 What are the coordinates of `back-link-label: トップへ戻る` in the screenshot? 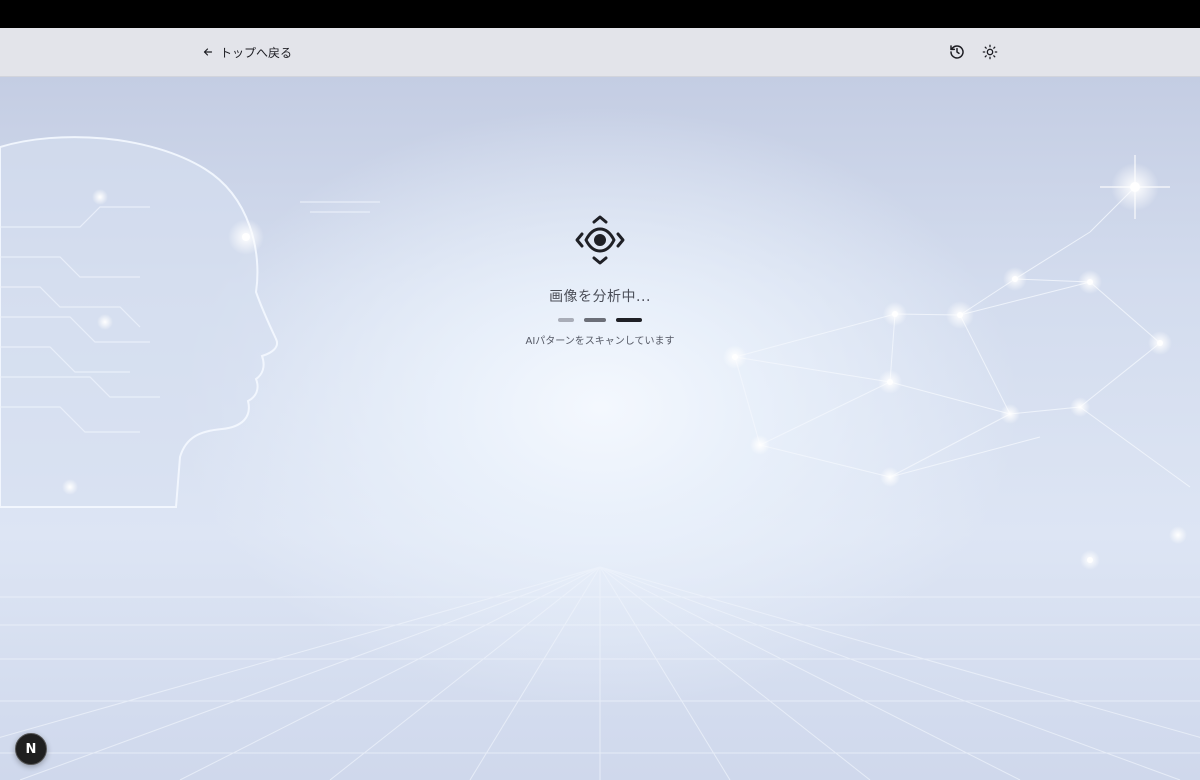 It's located at (256, 52).